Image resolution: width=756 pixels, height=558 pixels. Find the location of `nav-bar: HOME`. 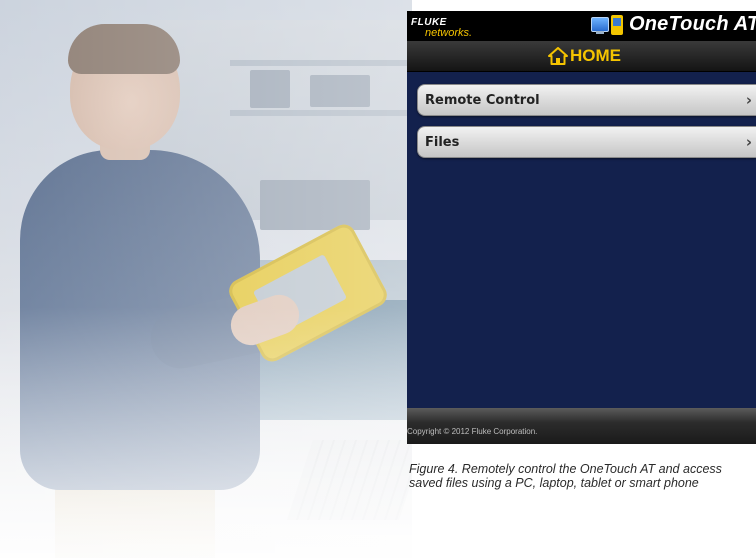

nav-bar: HOME is located at coordinates (581, 56).